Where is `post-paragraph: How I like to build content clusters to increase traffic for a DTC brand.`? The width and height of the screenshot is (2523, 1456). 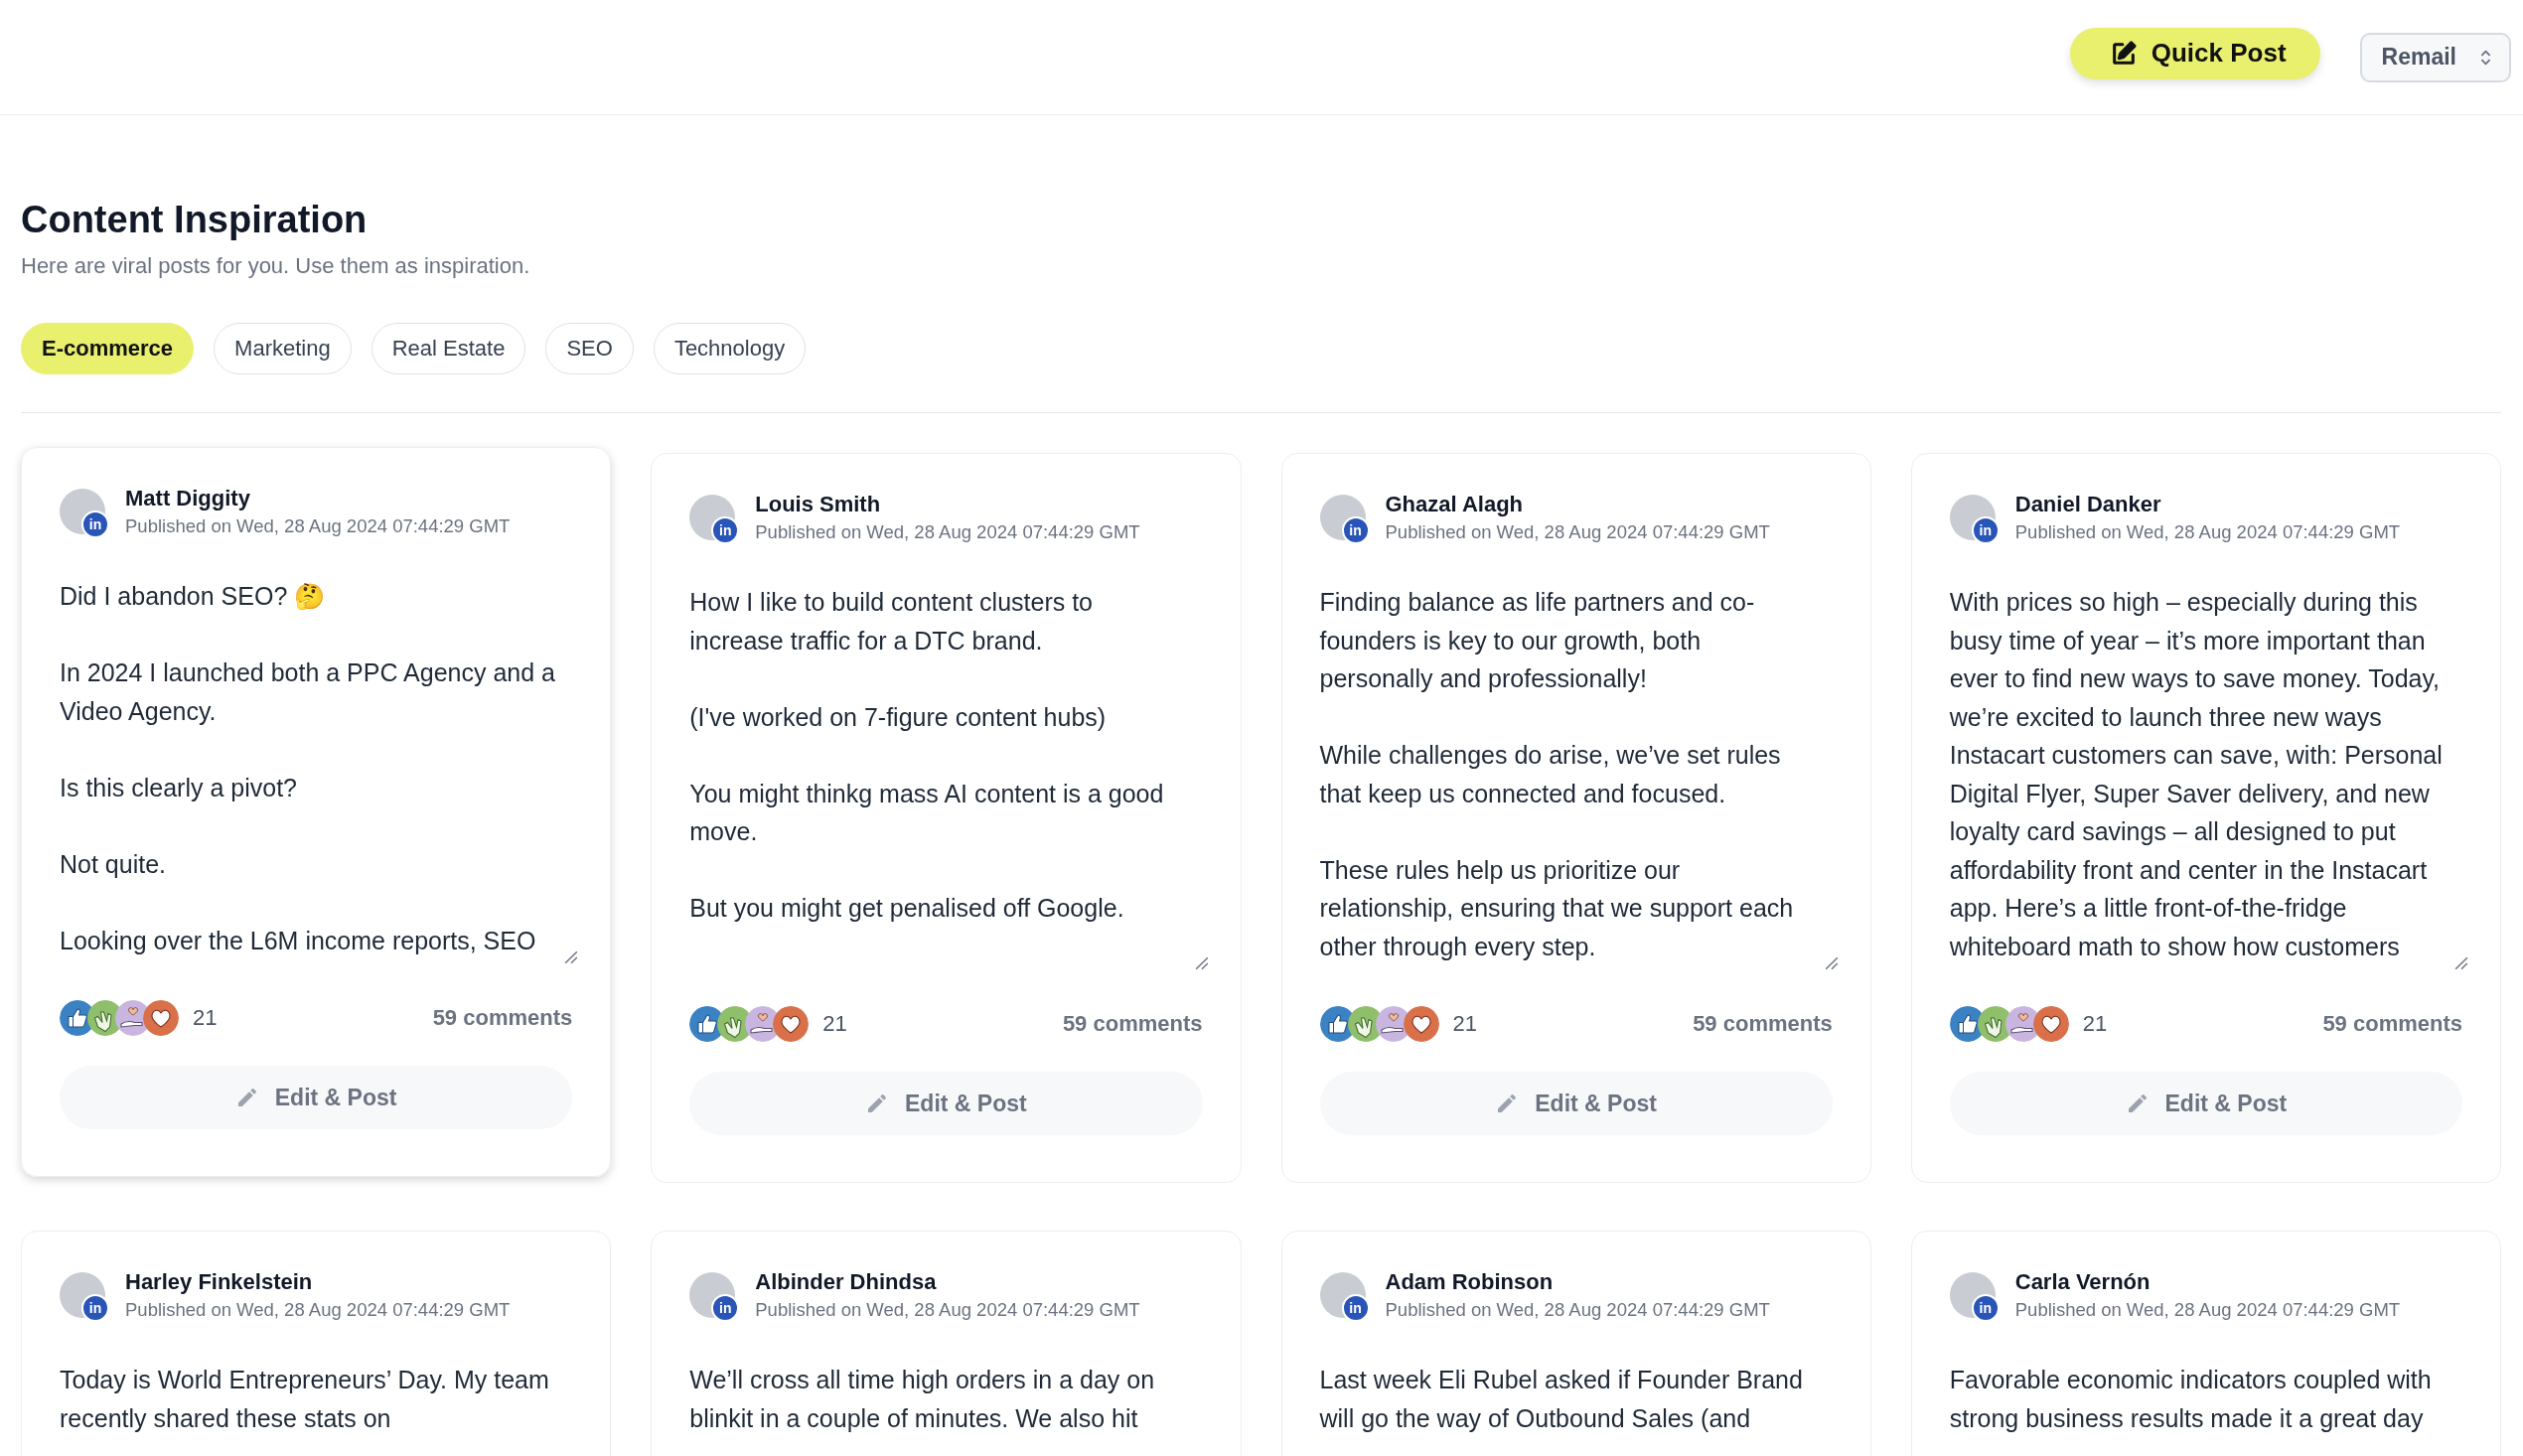 post-paragraph: How I like to build content clusters to increase traffic for a DTC brand. is located at coordinates (891, 621).